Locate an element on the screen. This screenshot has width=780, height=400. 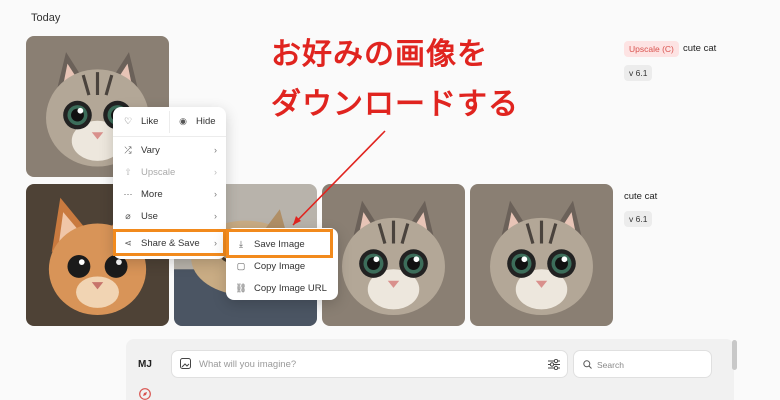
eye-icon: ◉ is located at coordinates (183, 120).